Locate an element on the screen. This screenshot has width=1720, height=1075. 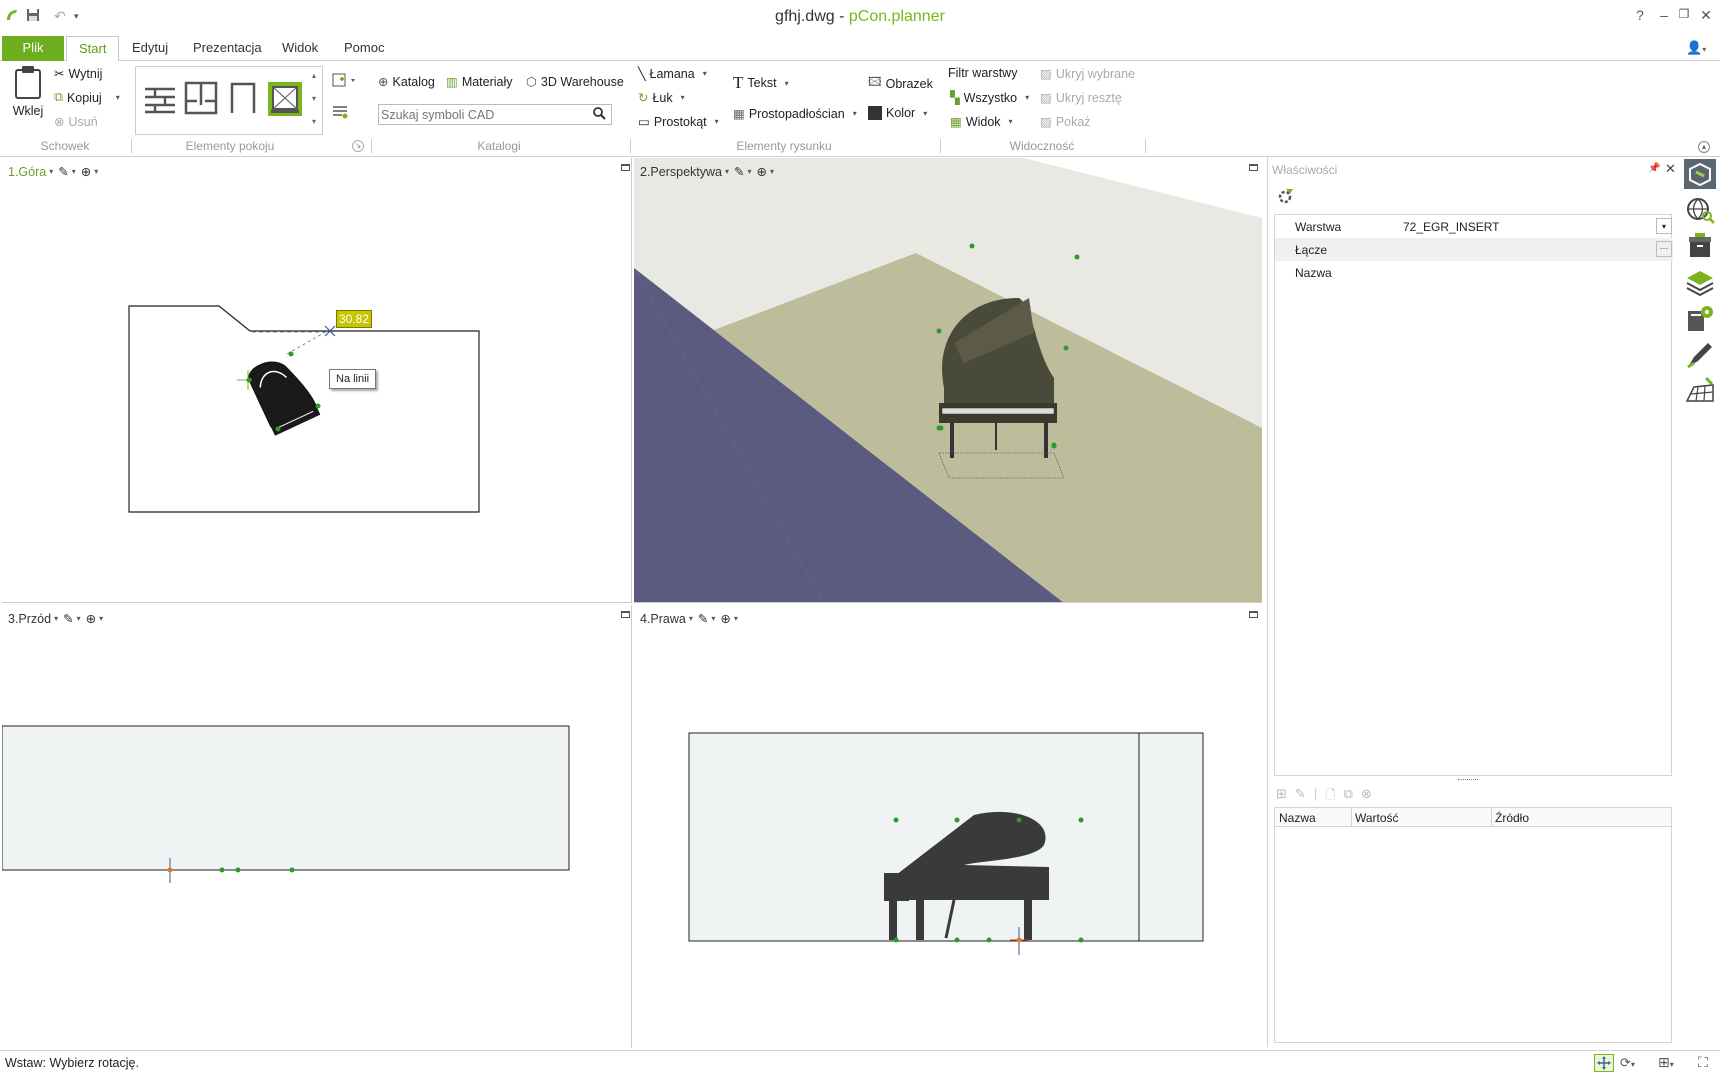
help-button: ? is located at coordinates (1640, 15).